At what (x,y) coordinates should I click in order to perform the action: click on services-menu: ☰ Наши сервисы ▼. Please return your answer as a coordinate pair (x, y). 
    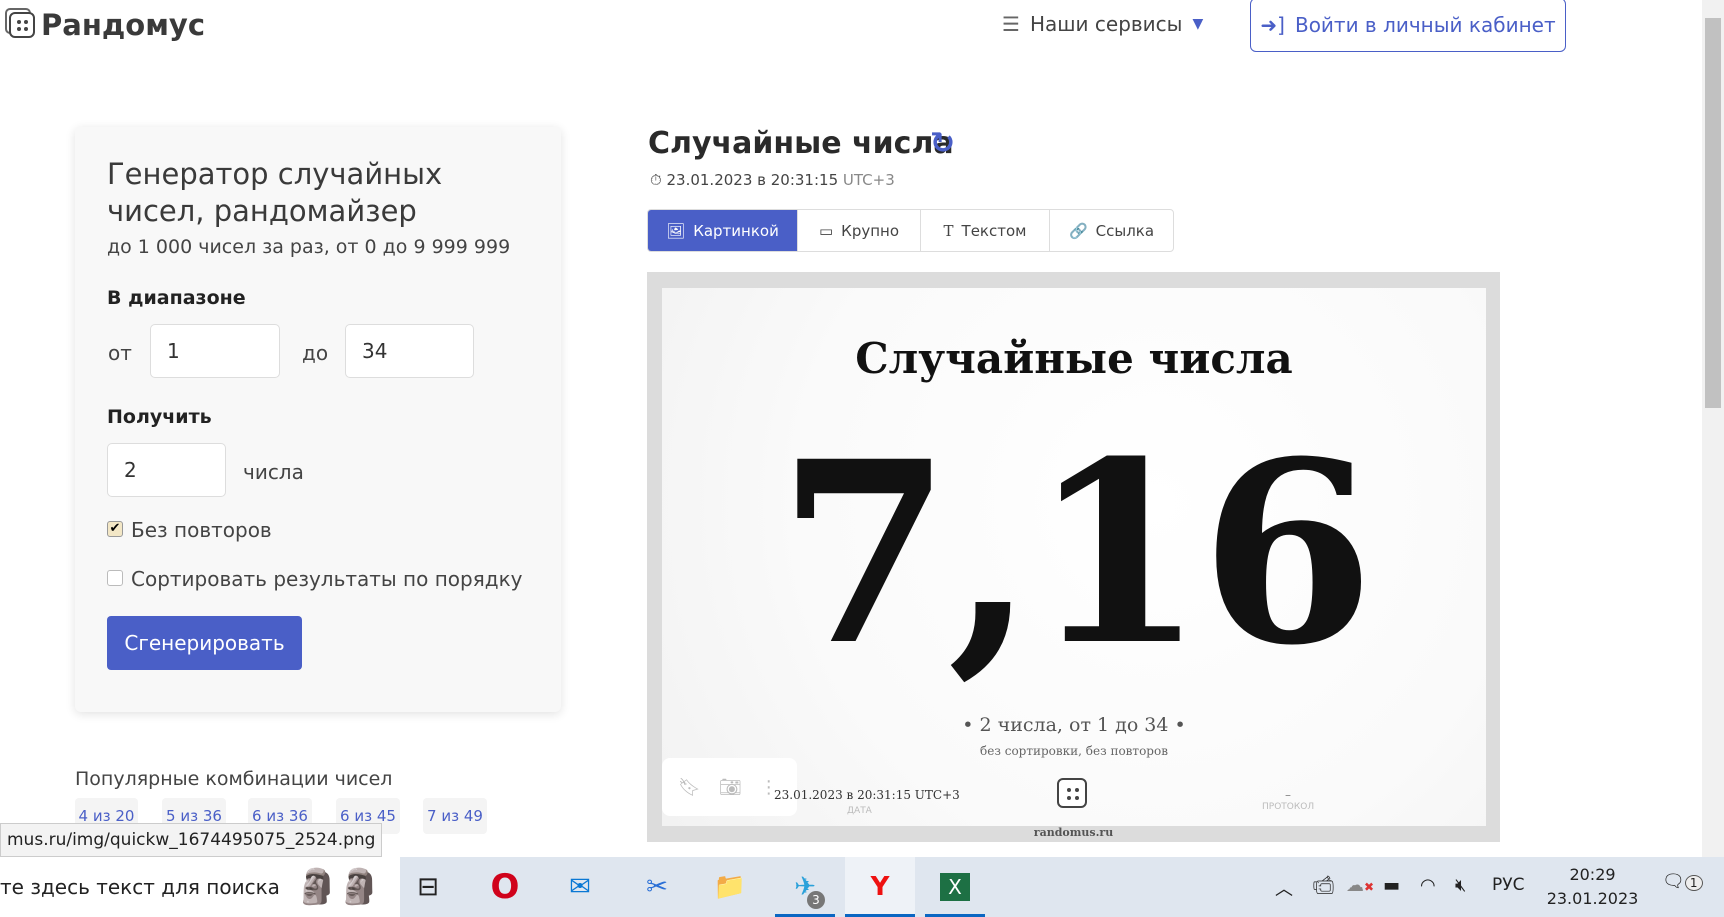
    Looking at the image, I should click on (1102, 24).